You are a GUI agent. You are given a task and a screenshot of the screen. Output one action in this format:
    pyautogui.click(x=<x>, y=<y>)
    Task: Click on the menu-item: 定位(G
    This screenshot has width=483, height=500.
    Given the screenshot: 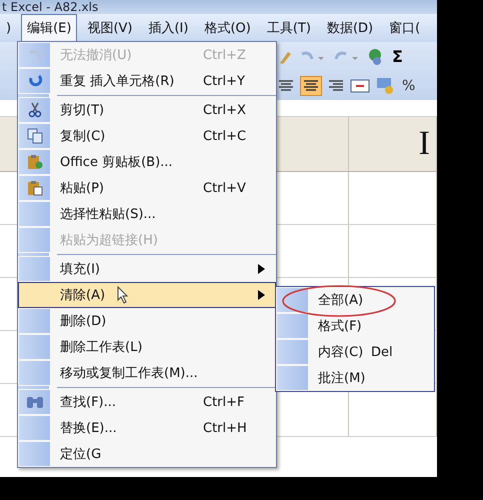 What is the action you would take?
    pyautogui.click(x=147, y=454)
    